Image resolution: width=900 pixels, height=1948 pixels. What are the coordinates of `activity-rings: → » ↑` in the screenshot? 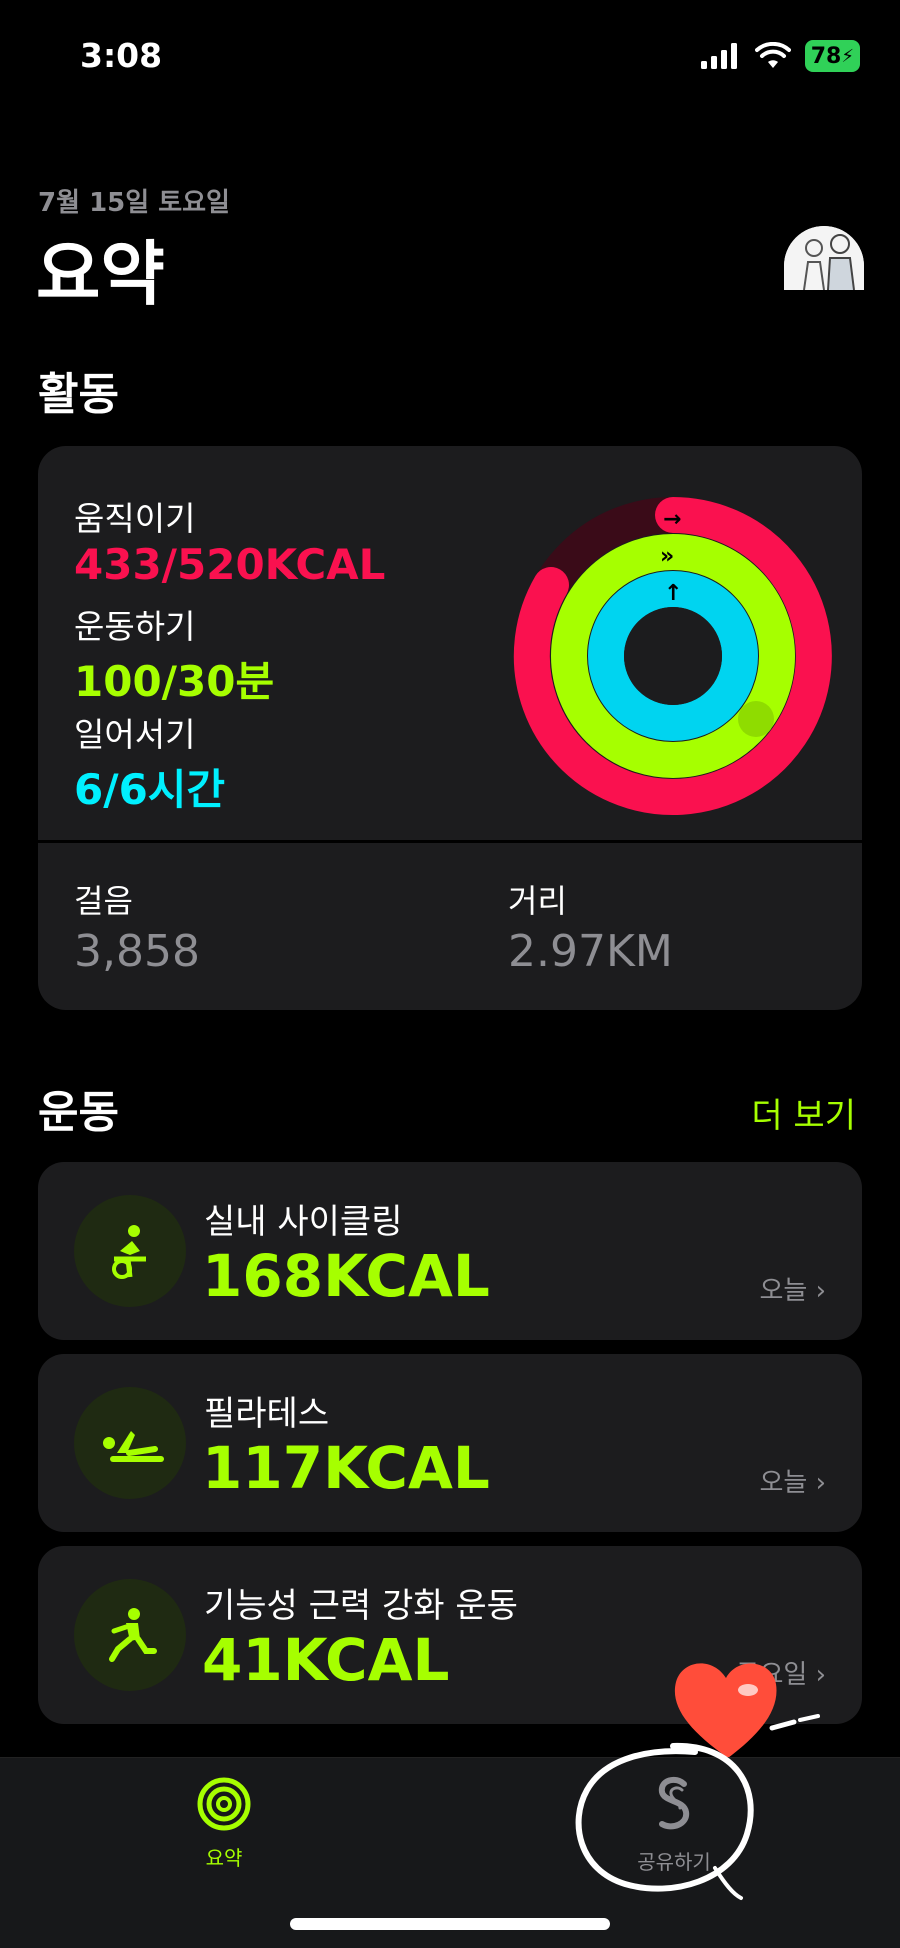 It's located at (672, 656).